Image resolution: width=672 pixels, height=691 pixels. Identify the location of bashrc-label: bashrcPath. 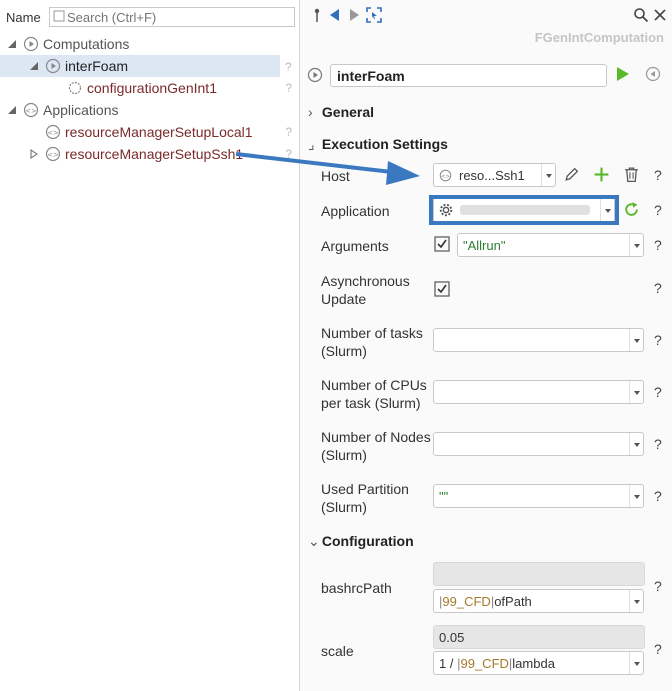
(356, 588).